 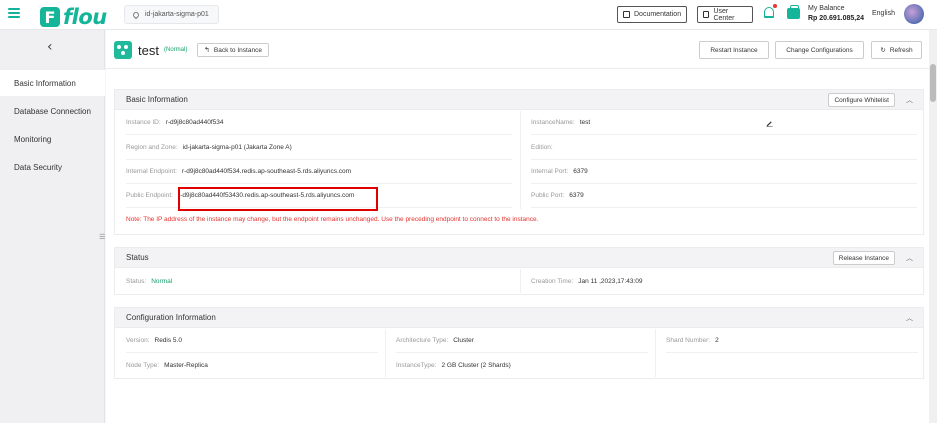 What do you see at coordinates (793, 12) in the screenshot?
I see `wallet-icon` at bounding box center [793, 12].